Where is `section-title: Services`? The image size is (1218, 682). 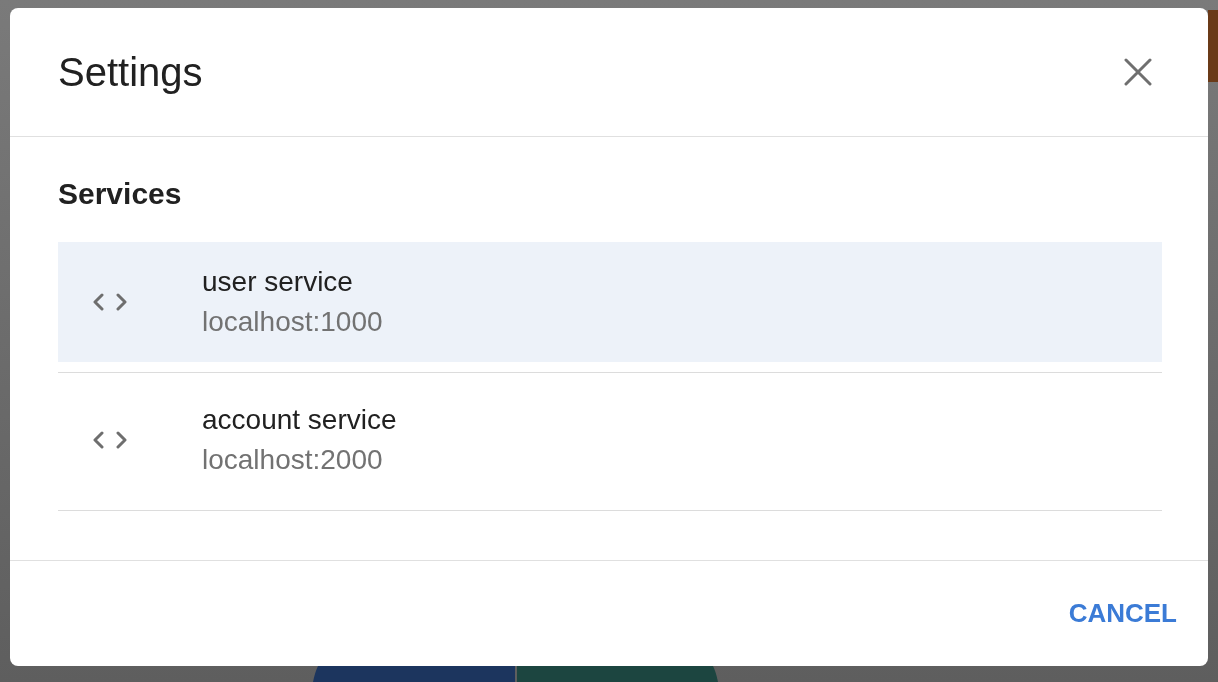 section-title: Services is located at coordinates (120, 194).